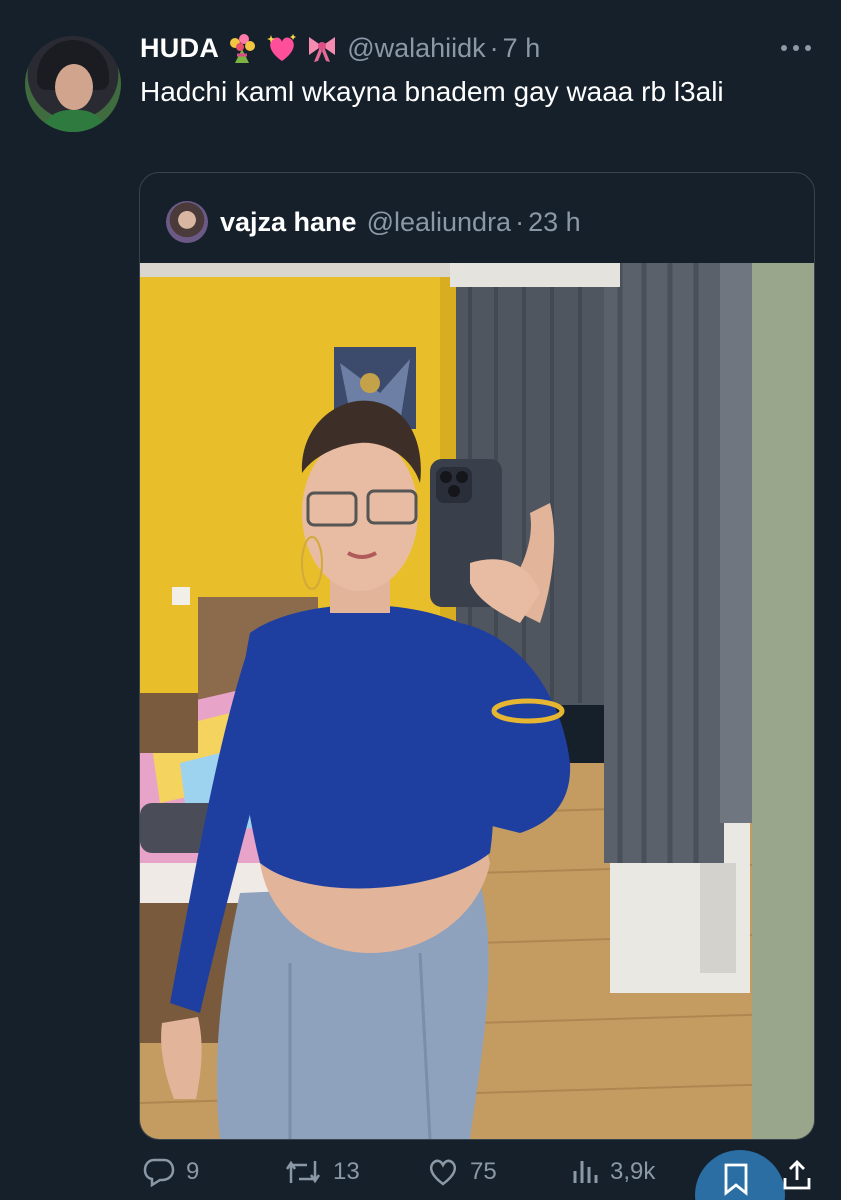  What do you see at coordinates (461, 1172) in the screenshot?
I see `like-button: 75` at bounding box center [461, 1172].